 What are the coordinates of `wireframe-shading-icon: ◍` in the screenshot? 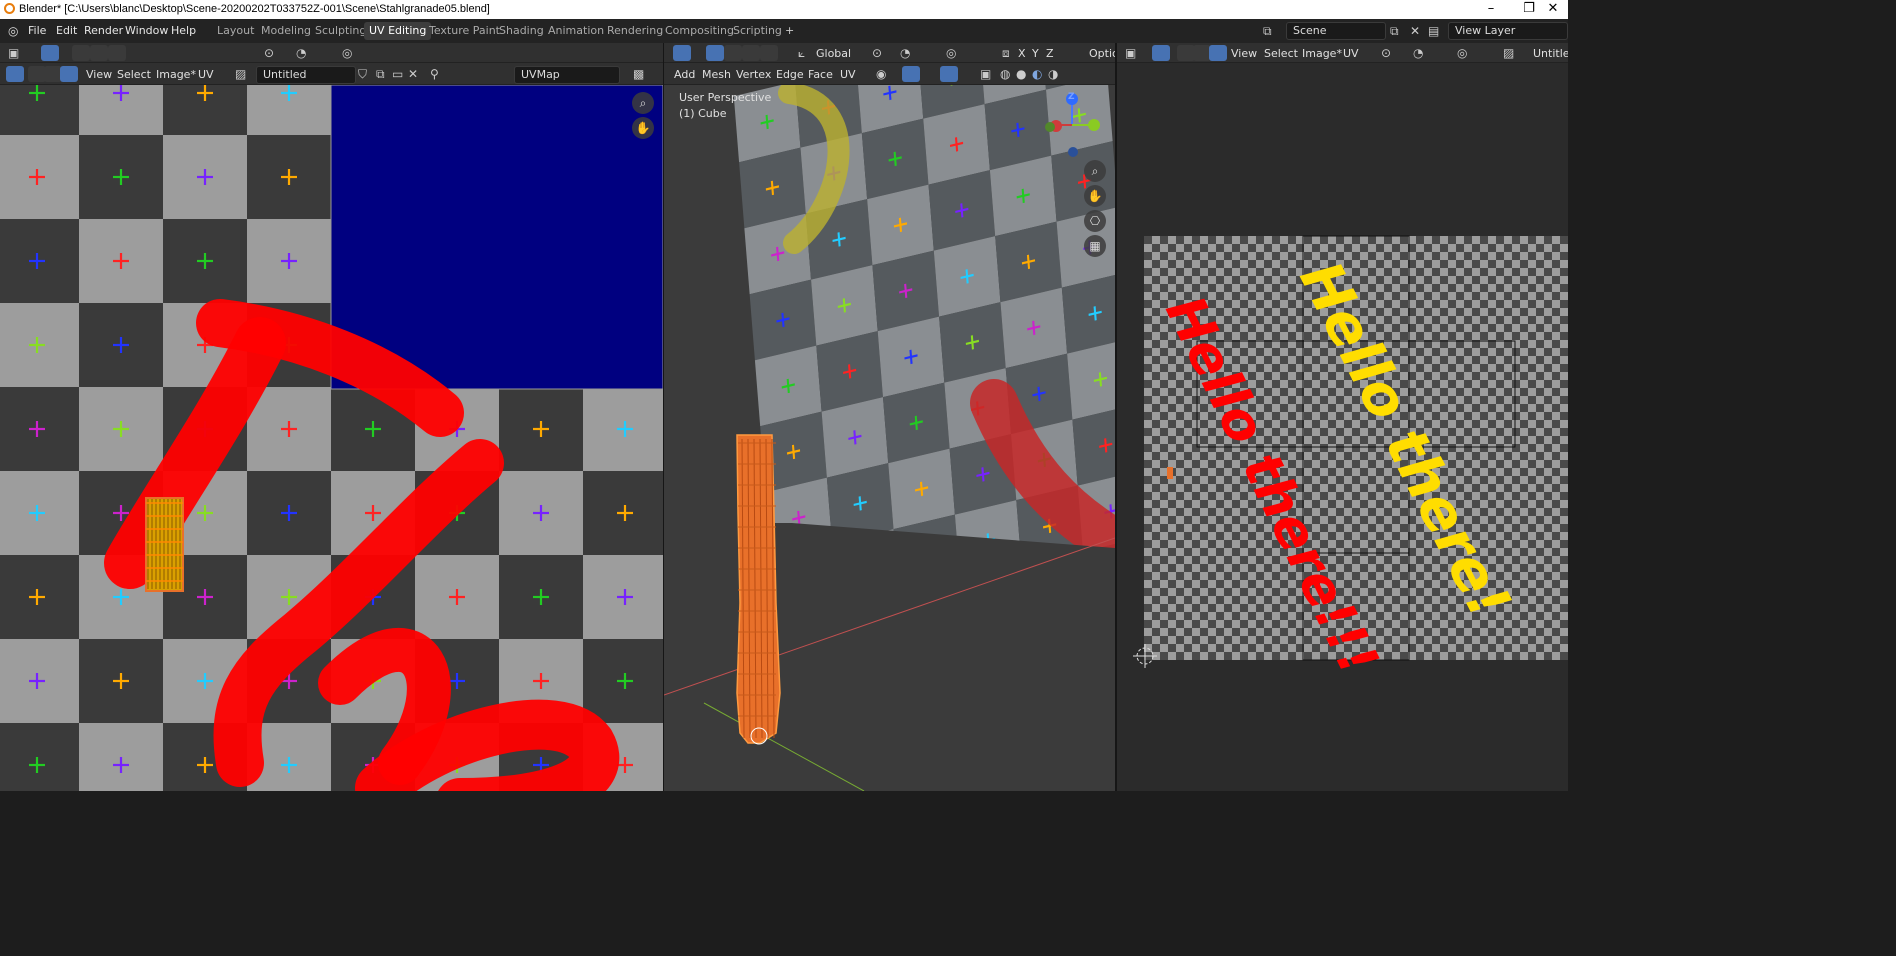 It's located at (1005, 74).